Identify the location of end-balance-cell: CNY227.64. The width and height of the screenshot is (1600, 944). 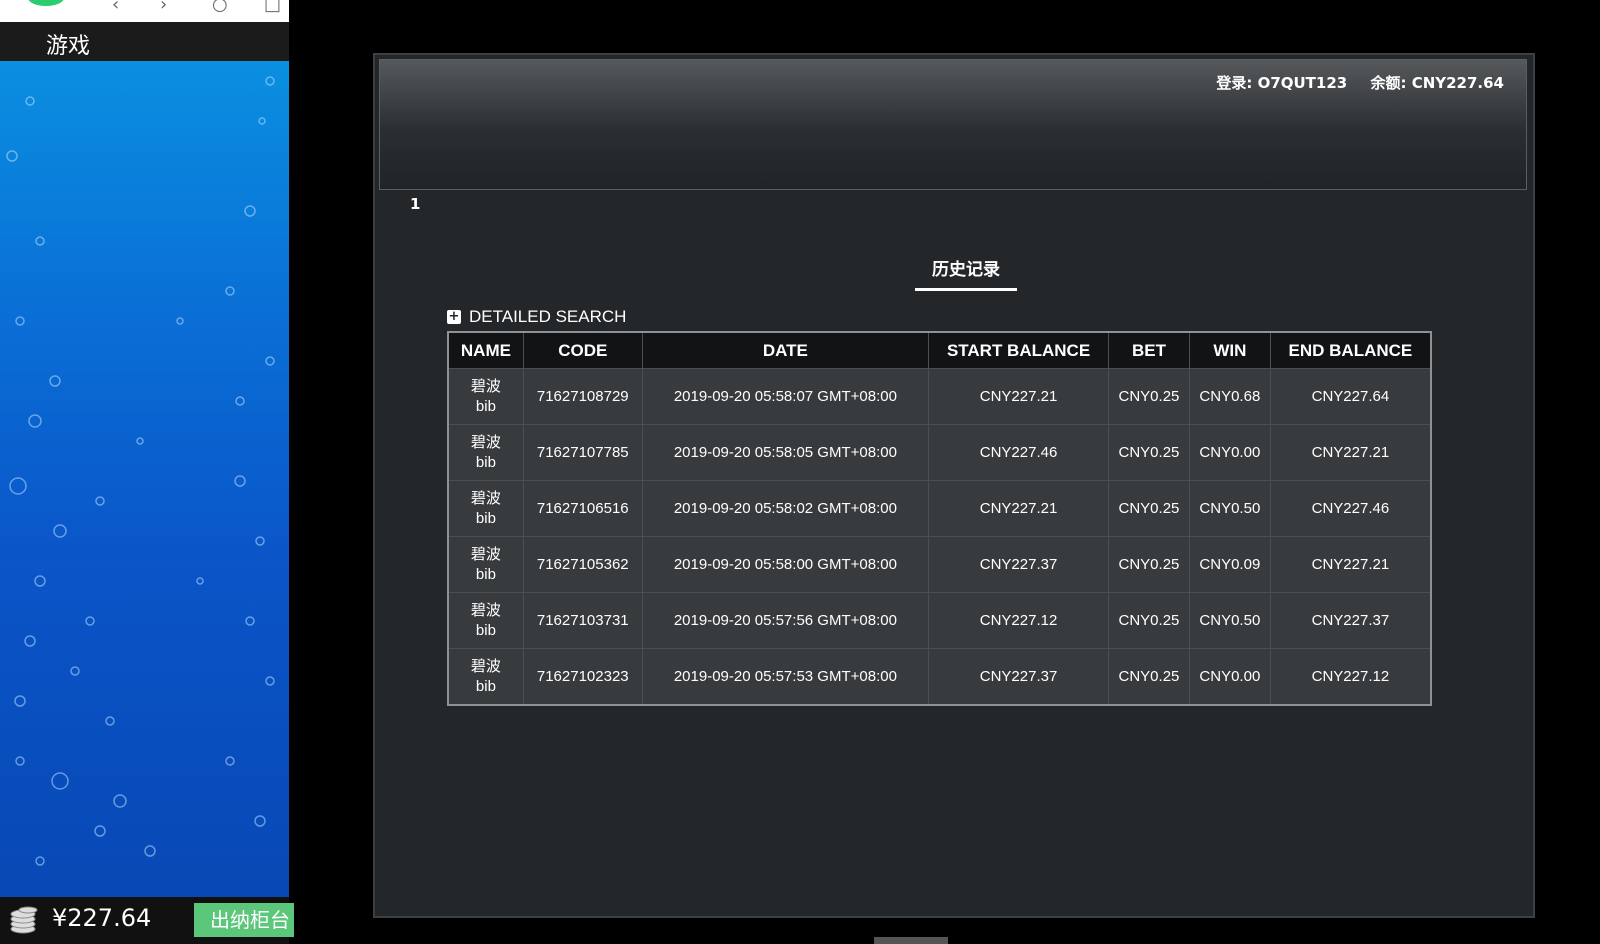
(1350, 396).